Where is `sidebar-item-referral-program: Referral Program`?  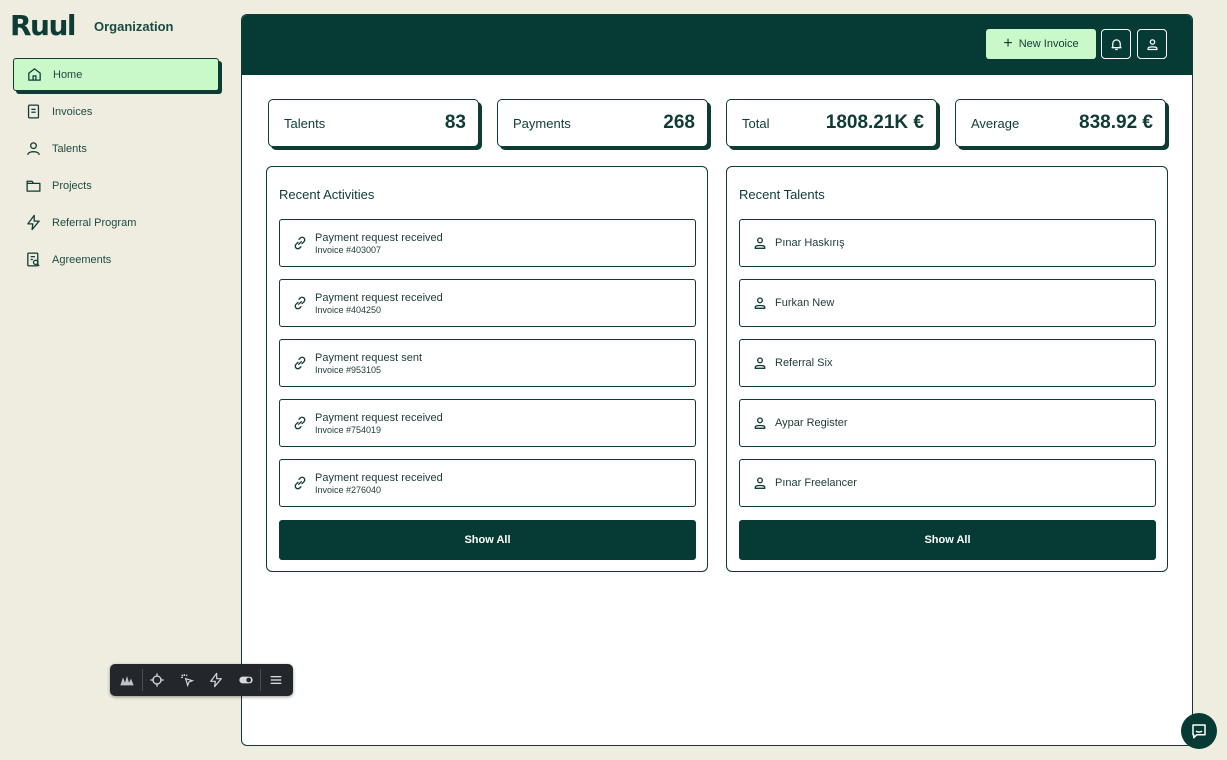
sidebar-item-referral-program: Referral Program is located at coordinates (116, 222).